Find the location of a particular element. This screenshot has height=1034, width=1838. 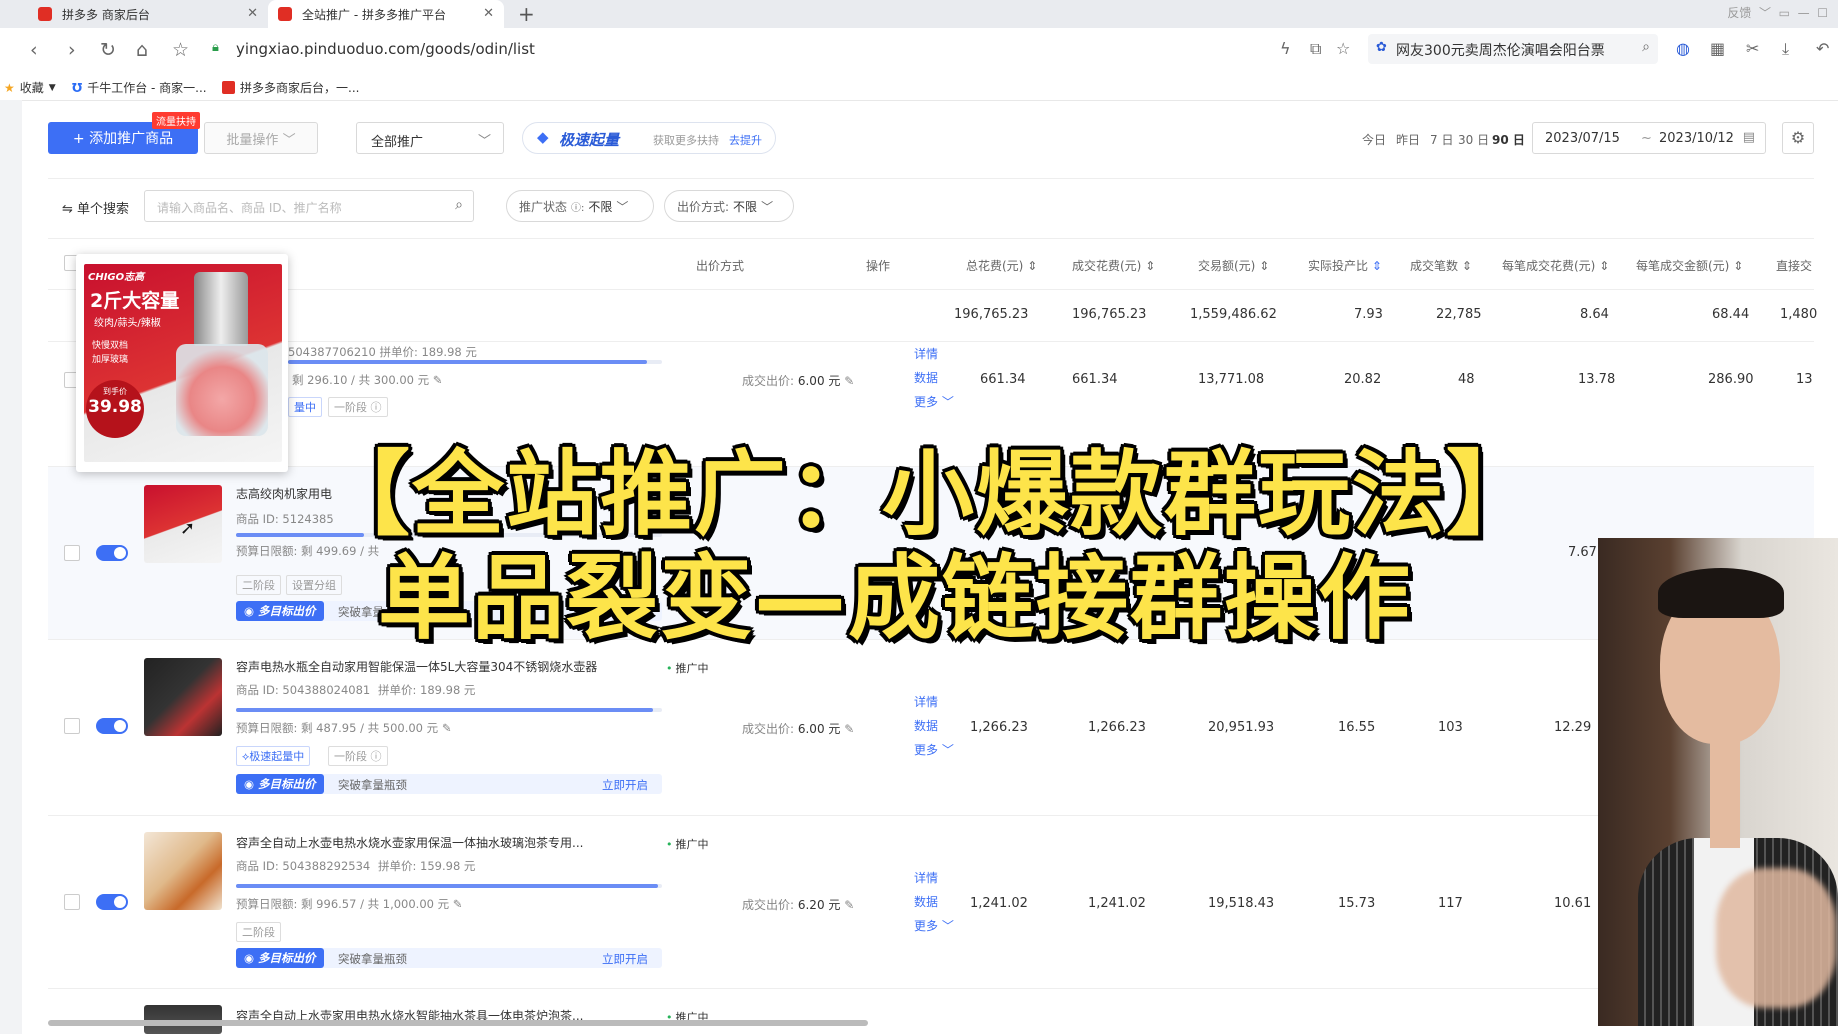

hot-search-text: 网友300元卖周杰伦演唱会阳台票 is located at coordinates (1500, 51).